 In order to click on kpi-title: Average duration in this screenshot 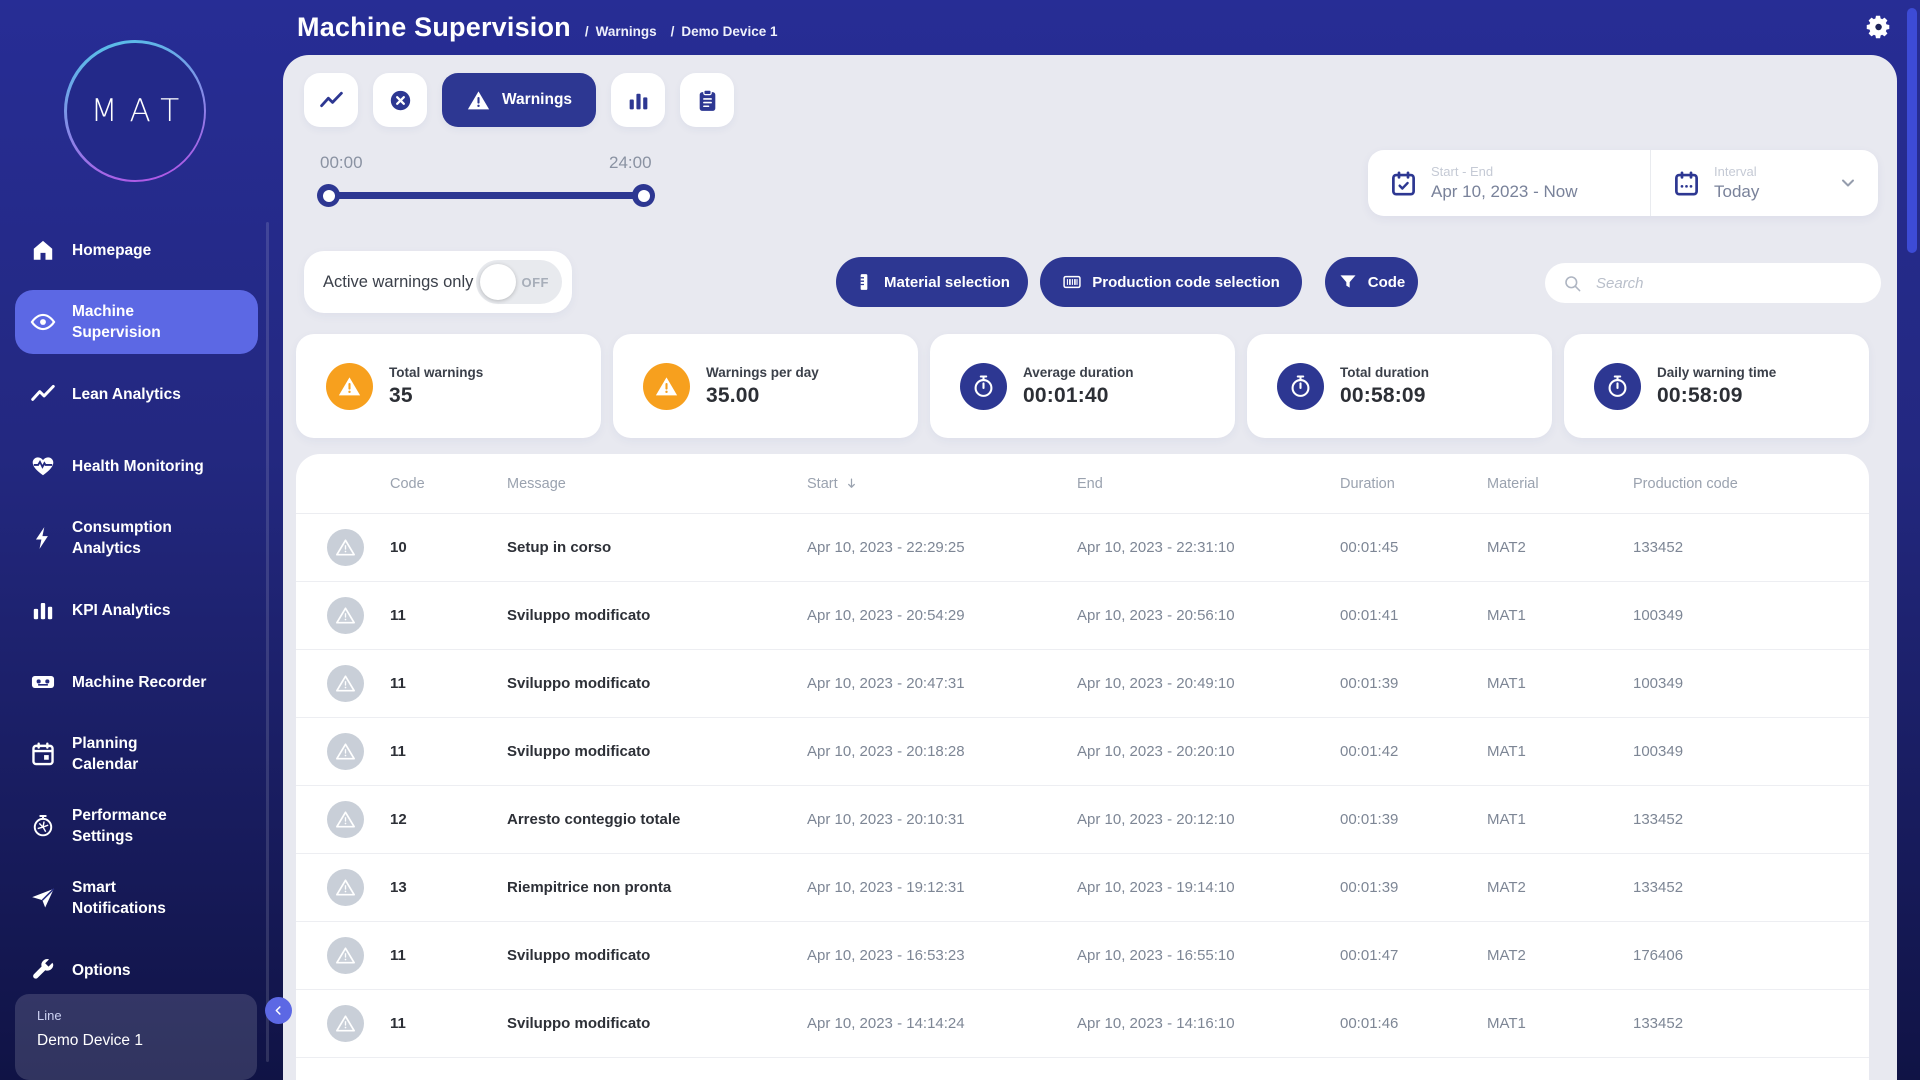, I will do `click(1078, 372)`.